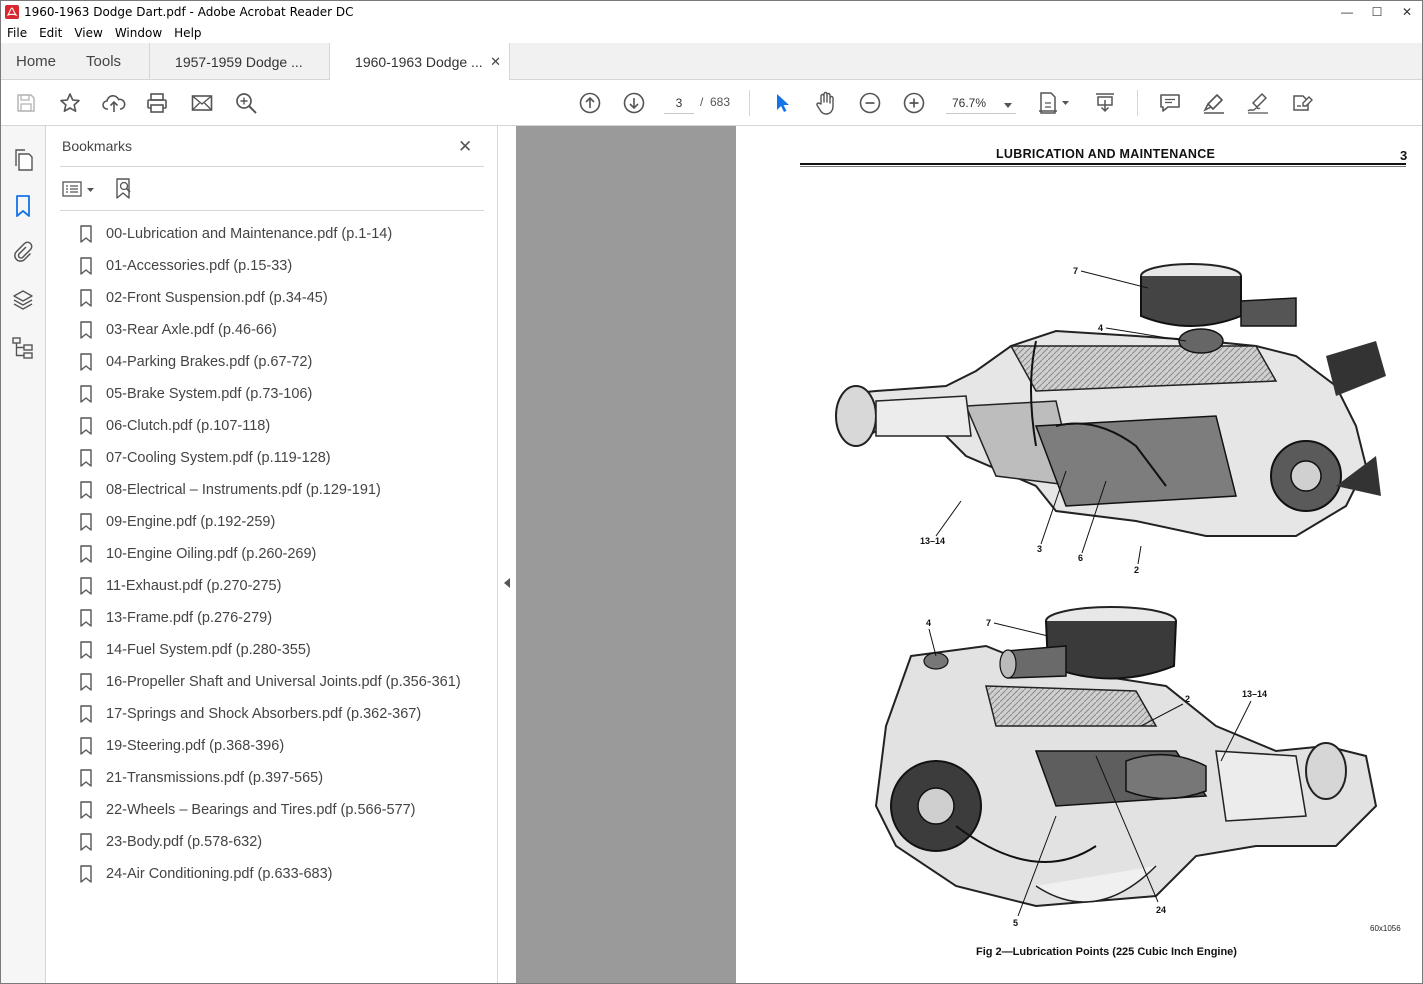  I want to click on menu-help: Help, so click(187, 33).